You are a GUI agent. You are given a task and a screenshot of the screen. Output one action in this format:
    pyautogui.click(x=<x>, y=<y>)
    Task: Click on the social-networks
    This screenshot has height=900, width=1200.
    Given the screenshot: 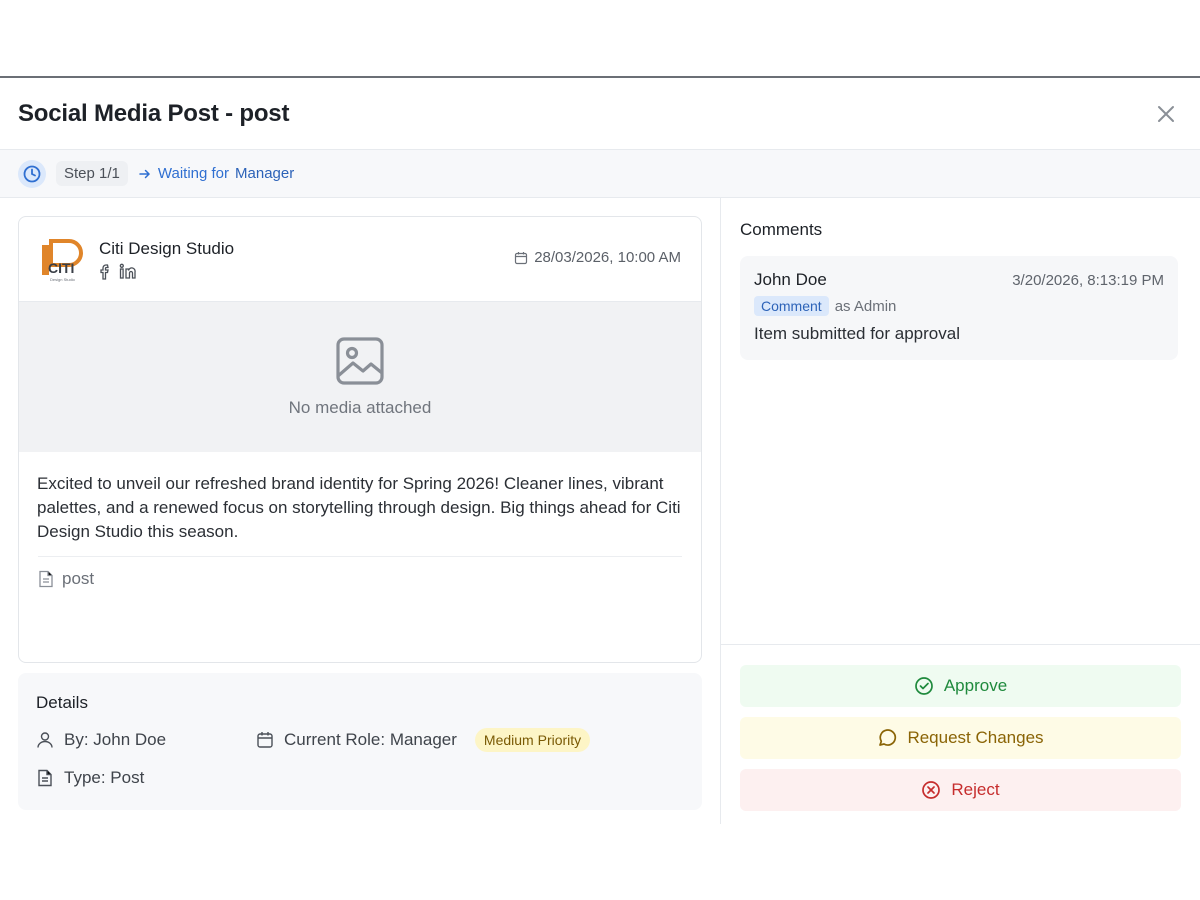 What is the action you would take?
    pyautogui.click(x=166, y=271)
    